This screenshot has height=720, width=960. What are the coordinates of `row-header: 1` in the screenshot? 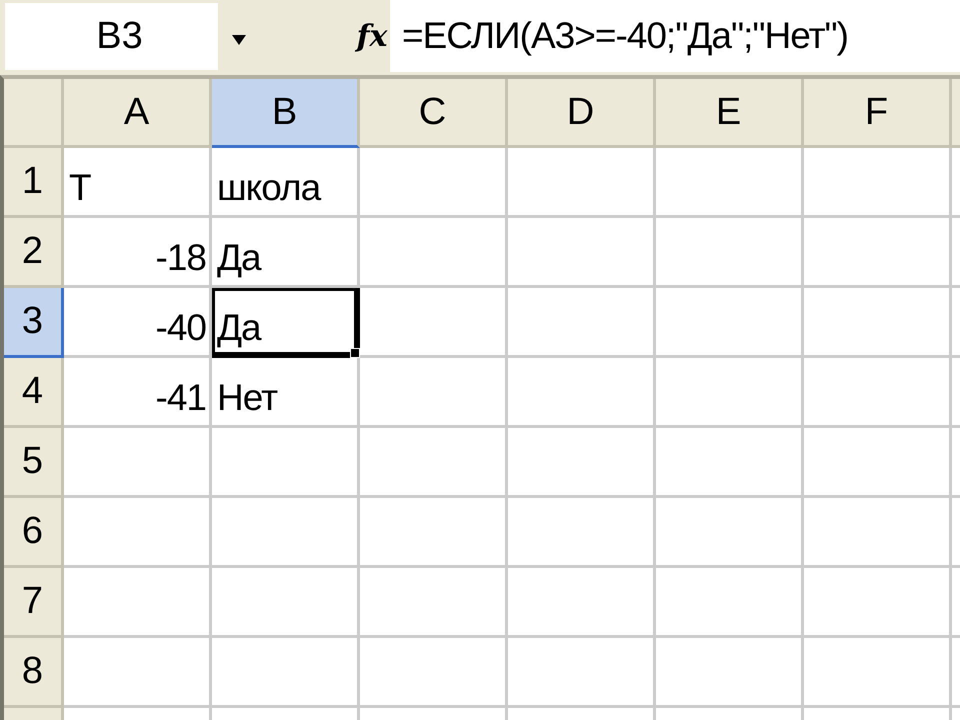 It's located at (34, 183).